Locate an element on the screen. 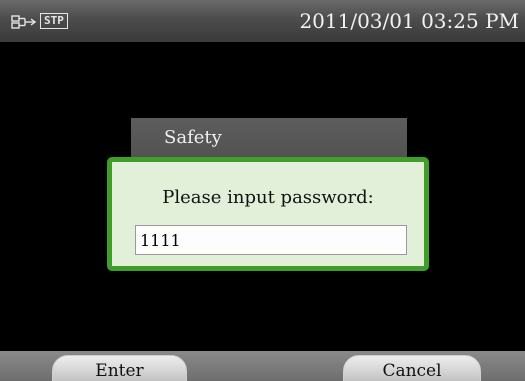  stp-badge: STP is located at coordinates (54, 21).